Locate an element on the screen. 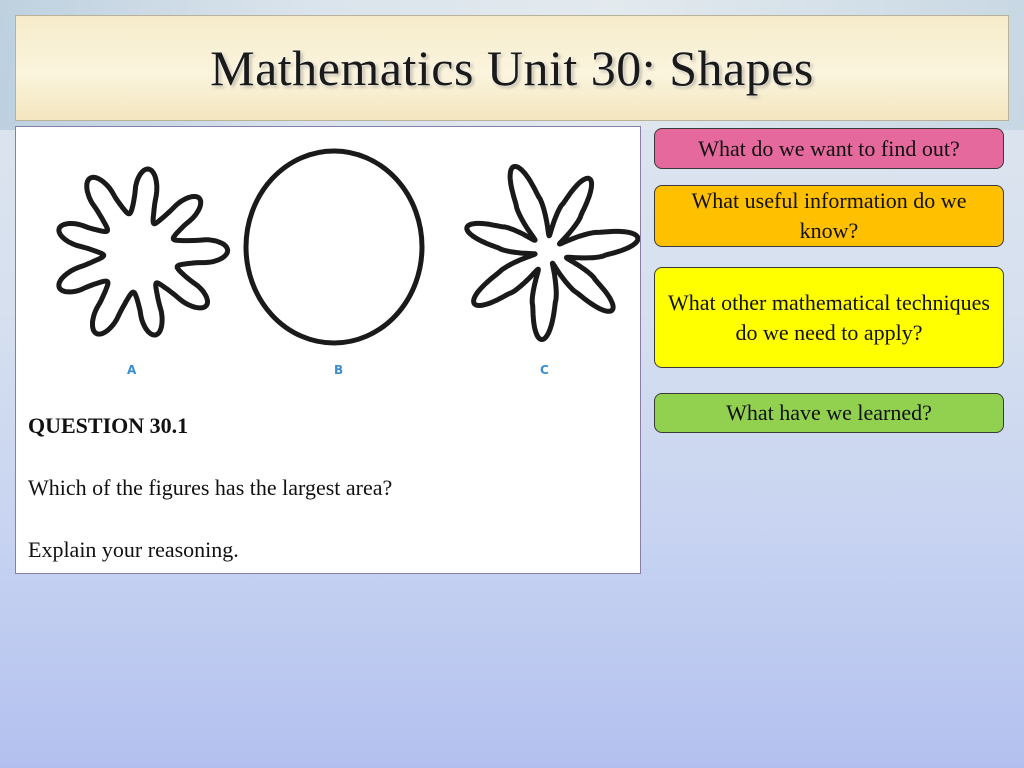 The width and height of the screenshot is (1024, 768). title-banner: Mathematics Unit 30: Shapes is located at coordinates (512, 68).